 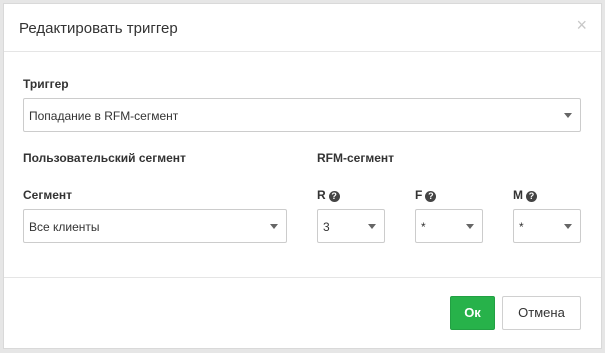 I want to click on rfm-r-select-value: 3, so click(x=326, y=227).